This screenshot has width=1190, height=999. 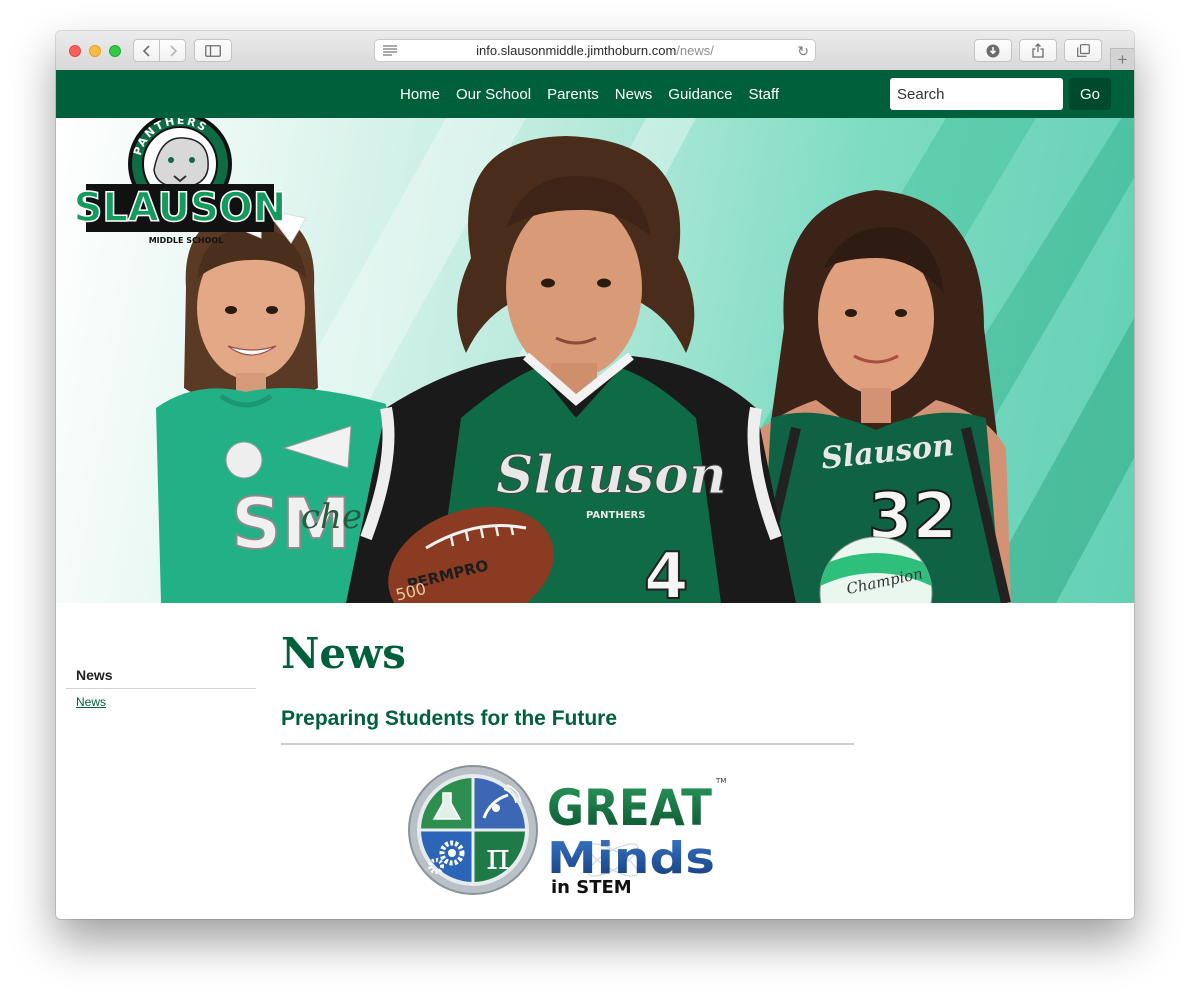 I want to click on history-navigation, so click(x=159, y=50).